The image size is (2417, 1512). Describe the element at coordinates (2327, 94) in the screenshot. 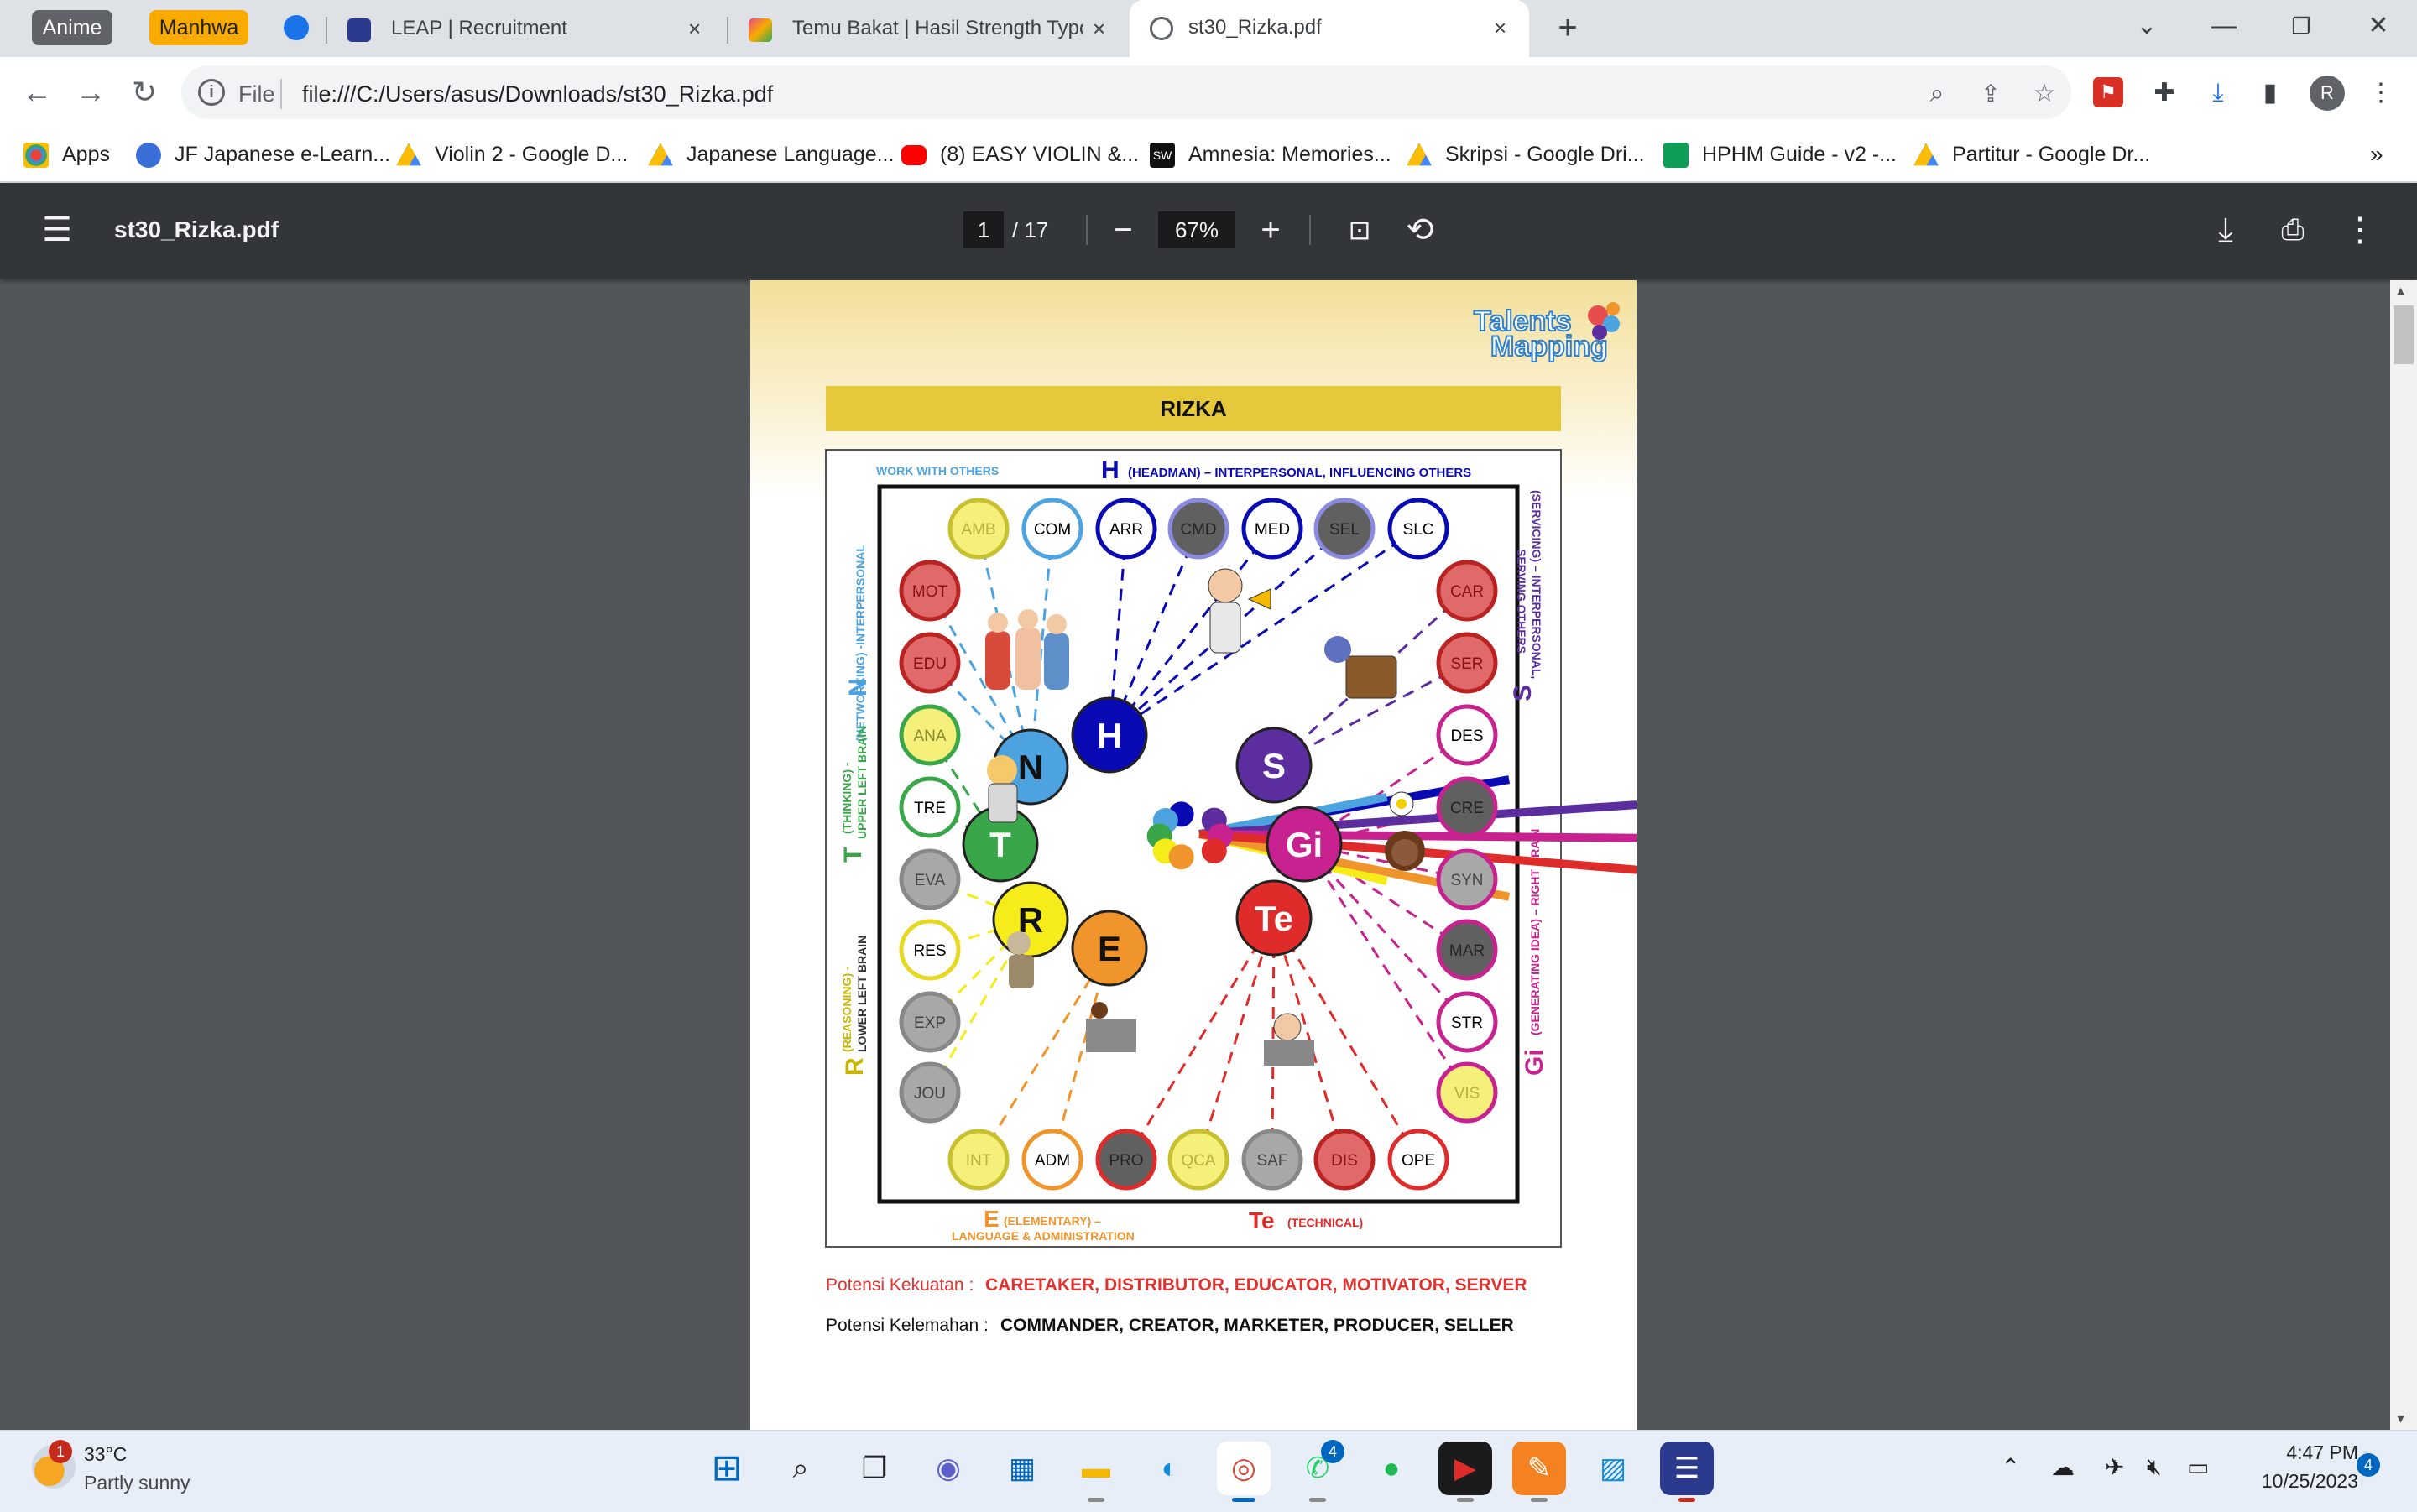

I see `profile-avatar: R` at that location.